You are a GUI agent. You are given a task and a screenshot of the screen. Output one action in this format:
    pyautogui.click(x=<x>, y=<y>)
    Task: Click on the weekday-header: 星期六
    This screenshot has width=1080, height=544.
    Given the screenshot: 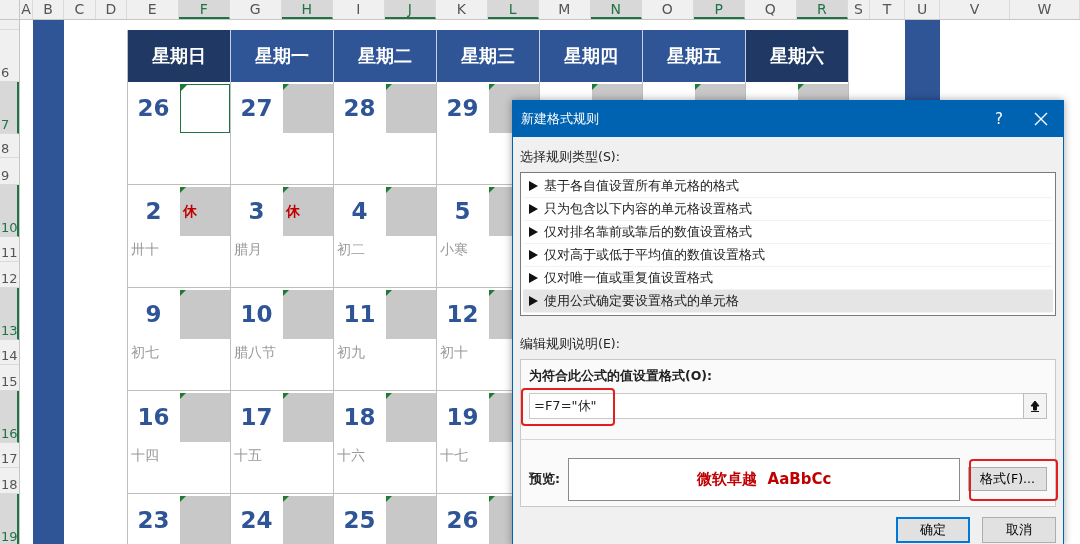 What is the action you would take?
    pyautogui.click(x=797, y=56)
    